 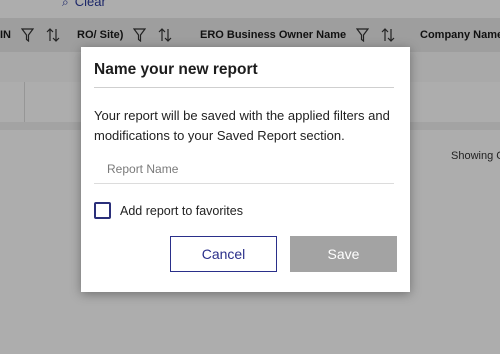 I want to click on dialog-title: Name your new report, so click(x=176, y=69).